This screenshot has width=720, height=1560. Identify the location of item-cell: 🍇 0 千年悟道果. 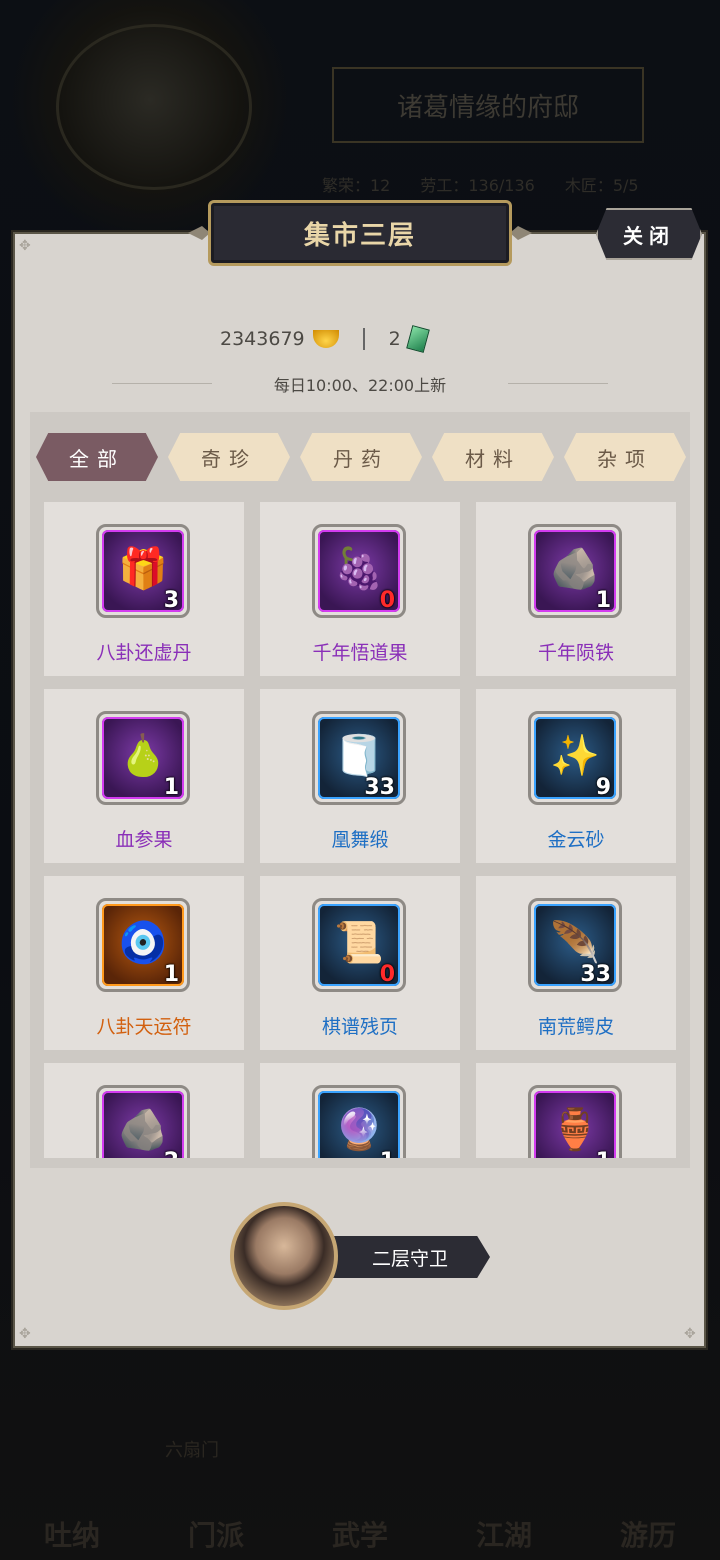
(360, 589).